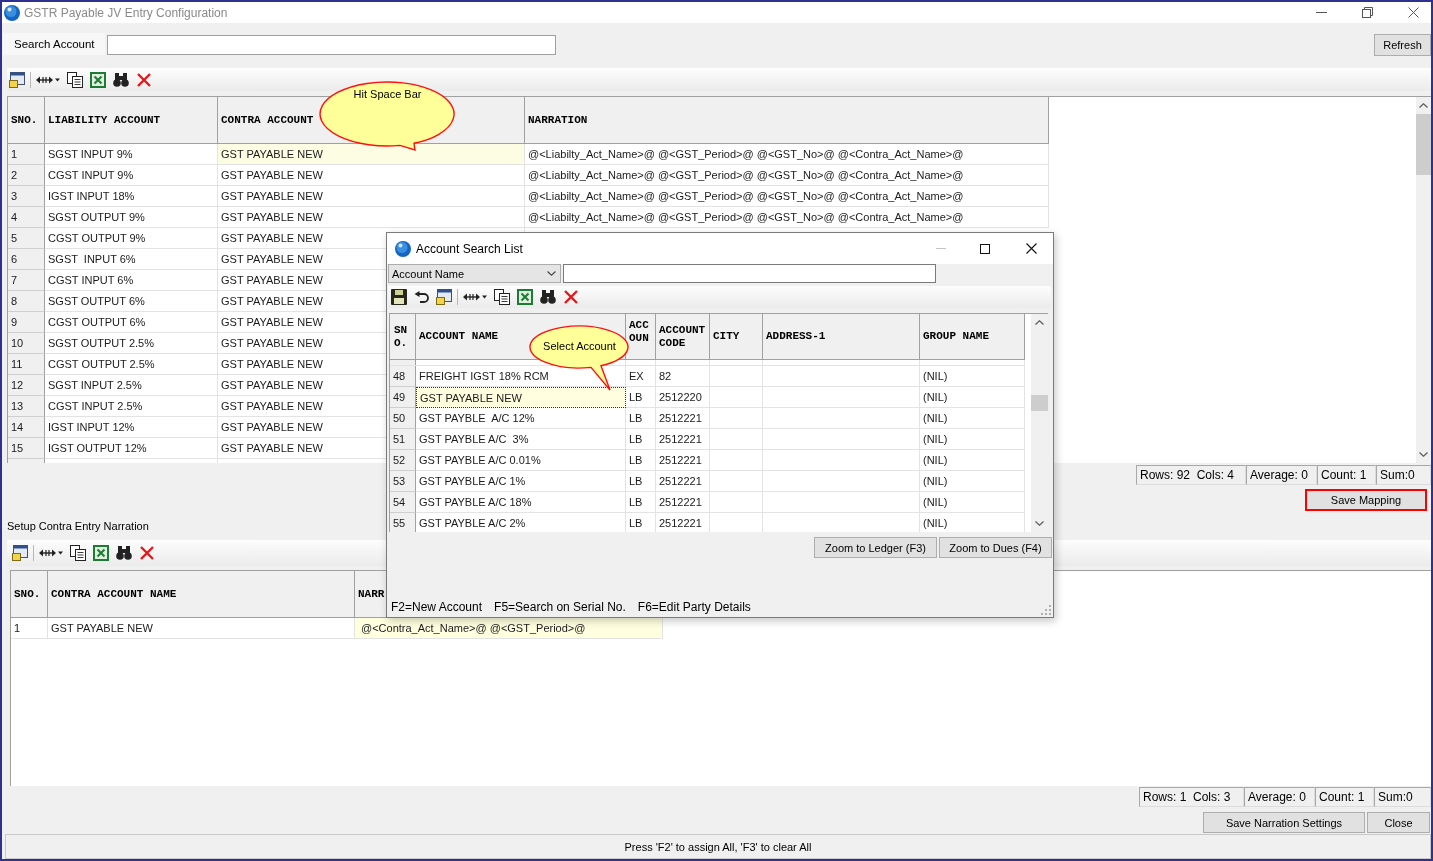 This screenshot has width=1433, height=861. Describe the element at coordinates (477, 418) in the screenshot. I see `account-name: GST PAYBLE A/C 12%` at that location.